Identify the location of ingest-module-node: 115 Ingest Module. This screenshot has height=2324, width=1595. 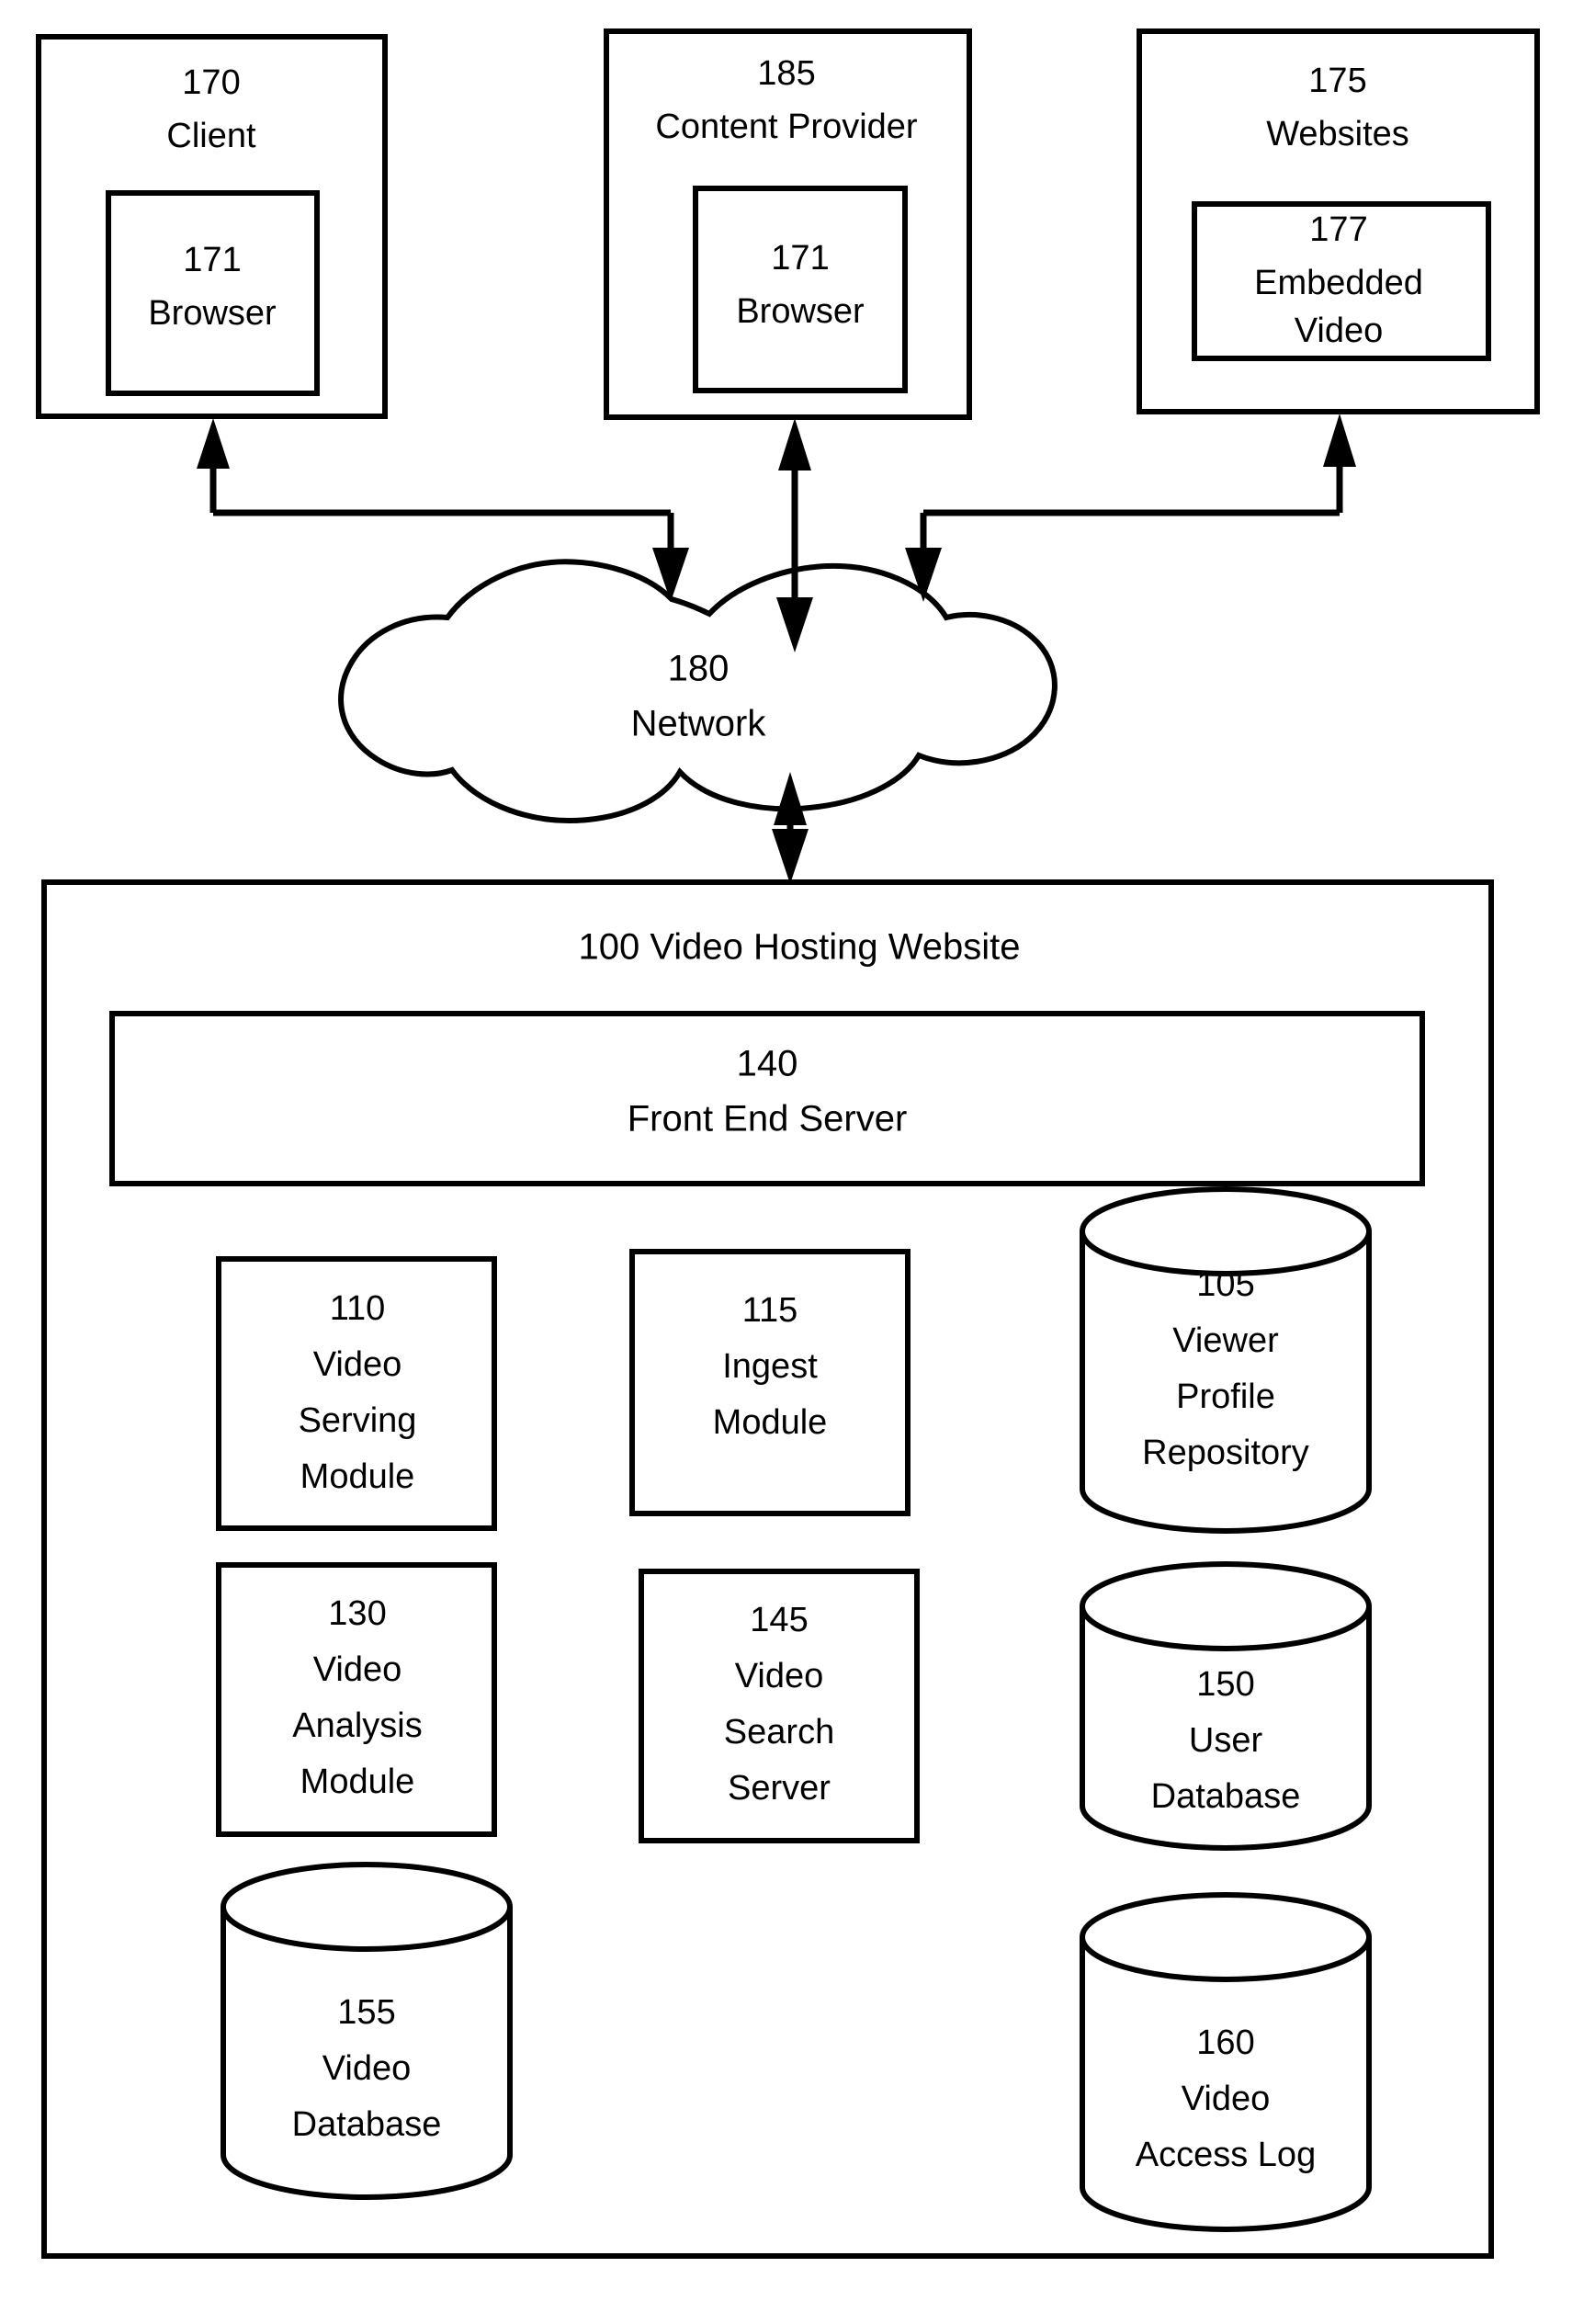
(770, 1382).